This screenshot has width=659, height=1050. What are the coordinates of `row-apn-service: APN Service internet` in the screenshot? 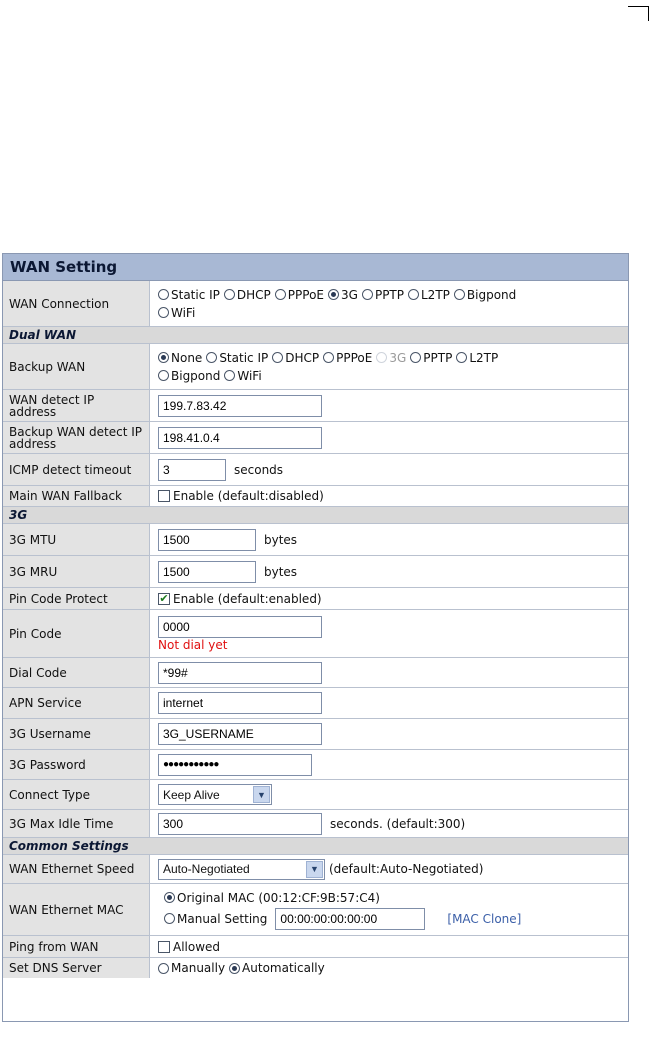 It's located at (315, 703).